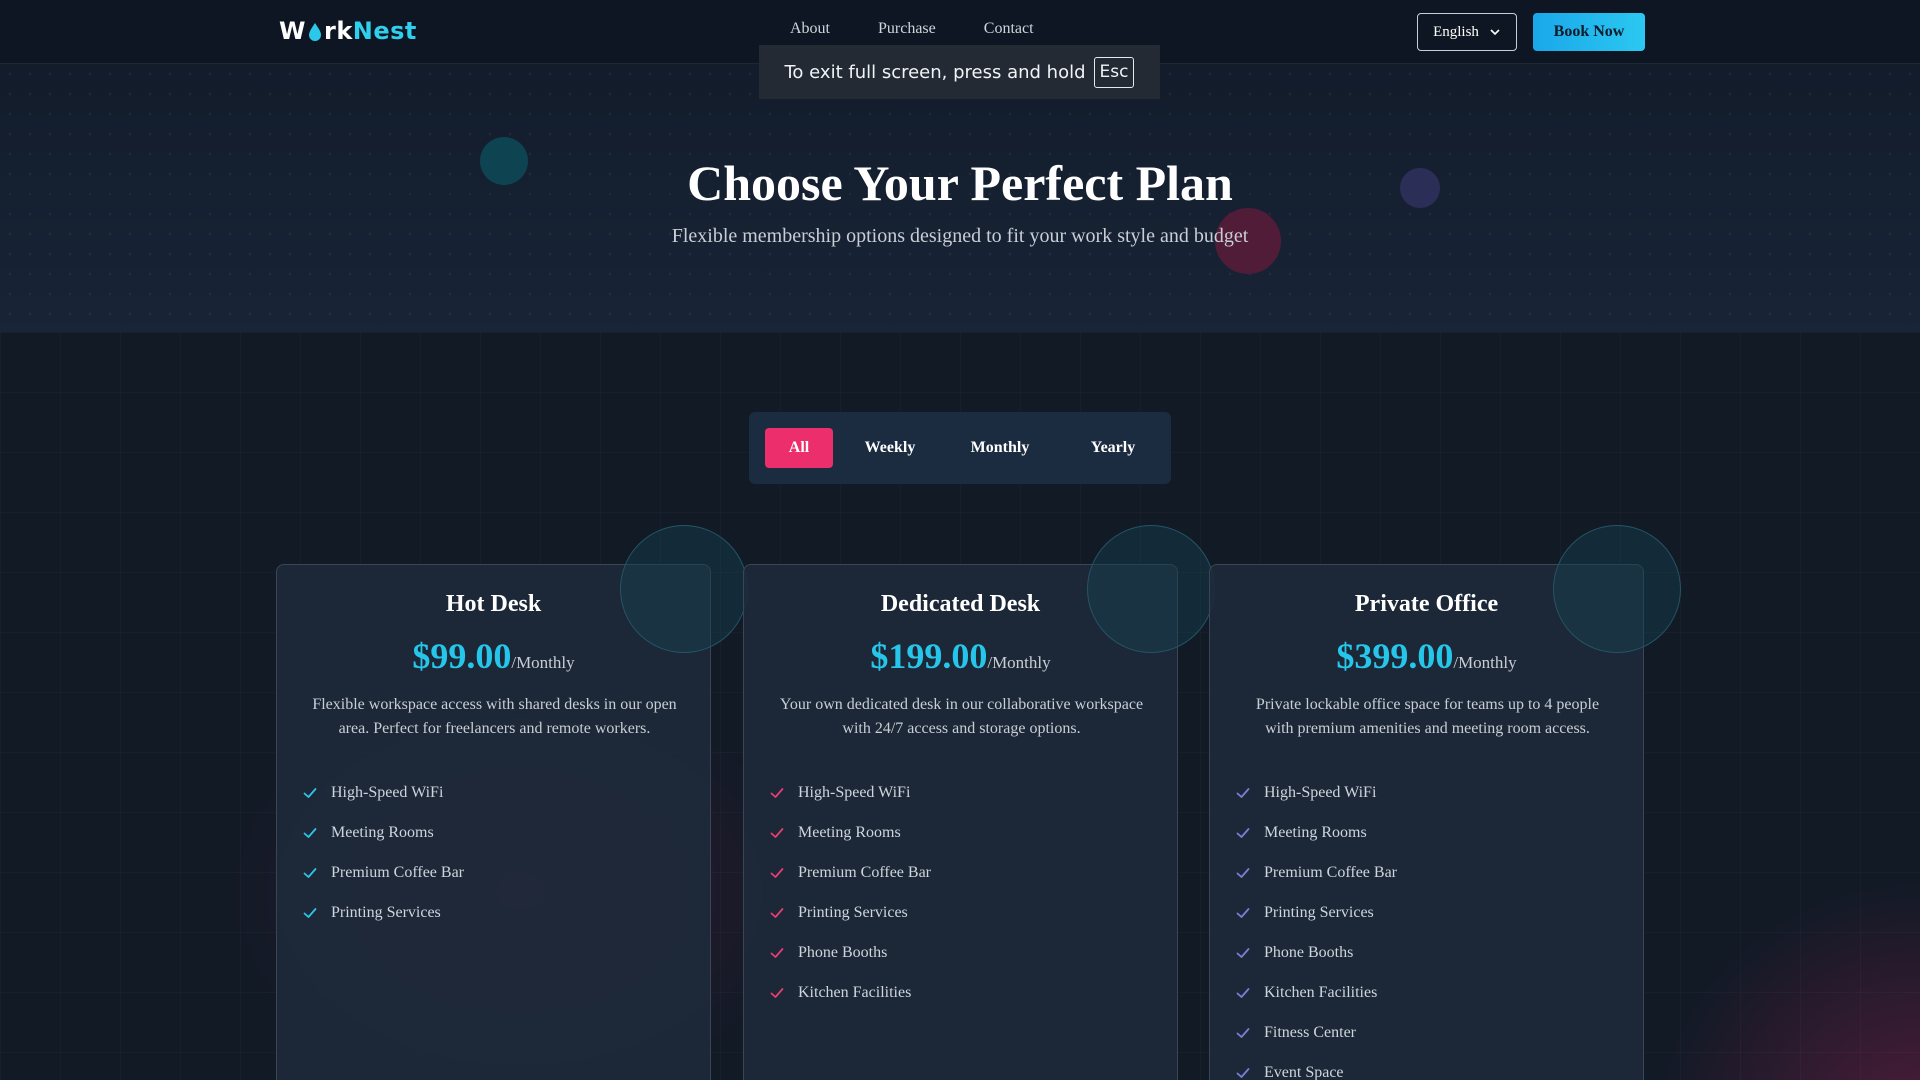 This screenshot has height=1080, width=1920. What do you see at coordinates (292, 31) in the screenshot?
I see `logo-text-w: W` at bounding box center [292, 31].